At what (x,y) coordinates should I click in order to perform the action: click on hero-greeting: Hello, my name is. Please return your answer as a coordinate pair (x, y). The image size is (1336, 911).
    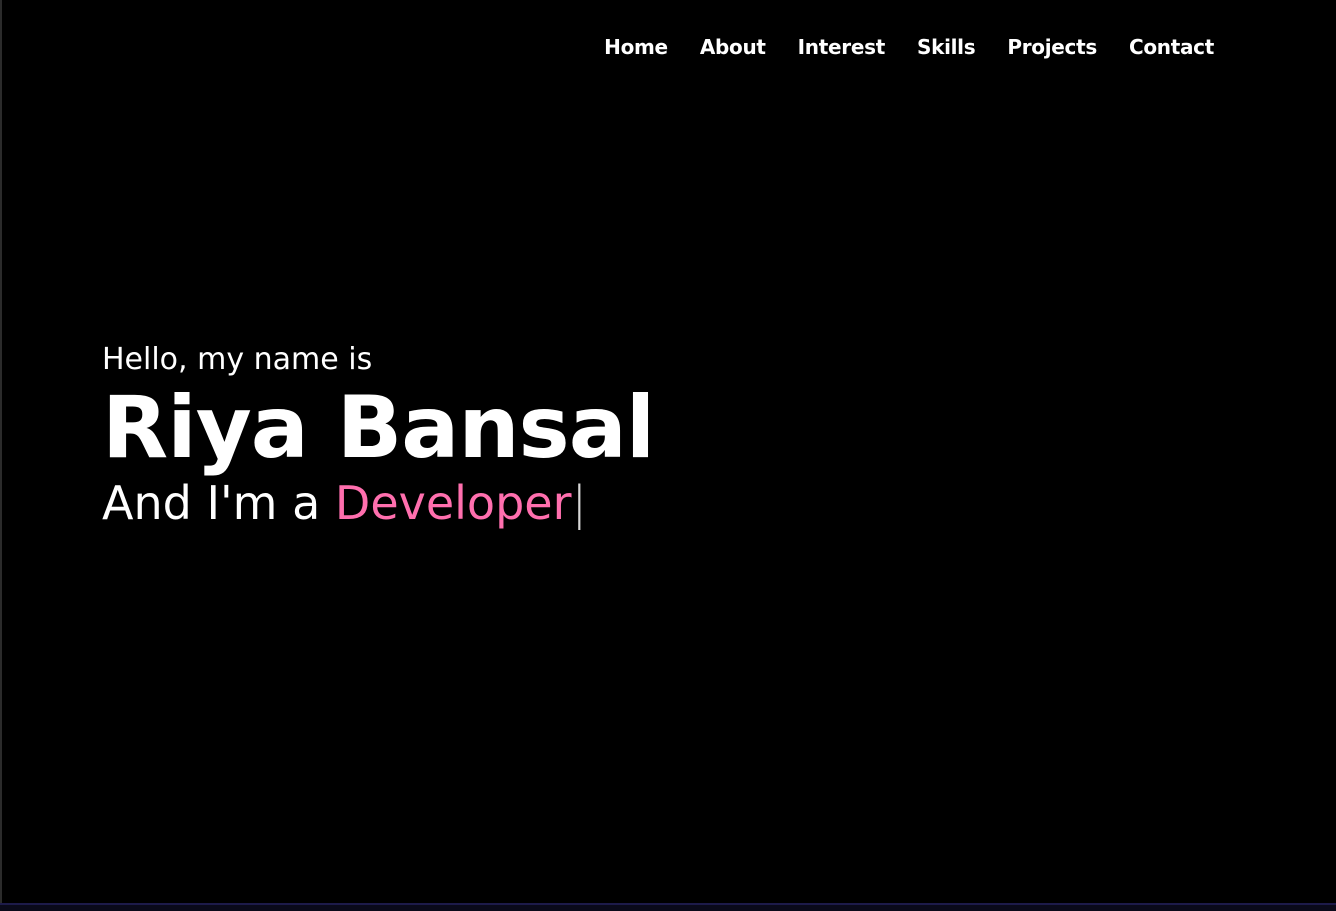
    Looking at the image, I should click on (237, 359).